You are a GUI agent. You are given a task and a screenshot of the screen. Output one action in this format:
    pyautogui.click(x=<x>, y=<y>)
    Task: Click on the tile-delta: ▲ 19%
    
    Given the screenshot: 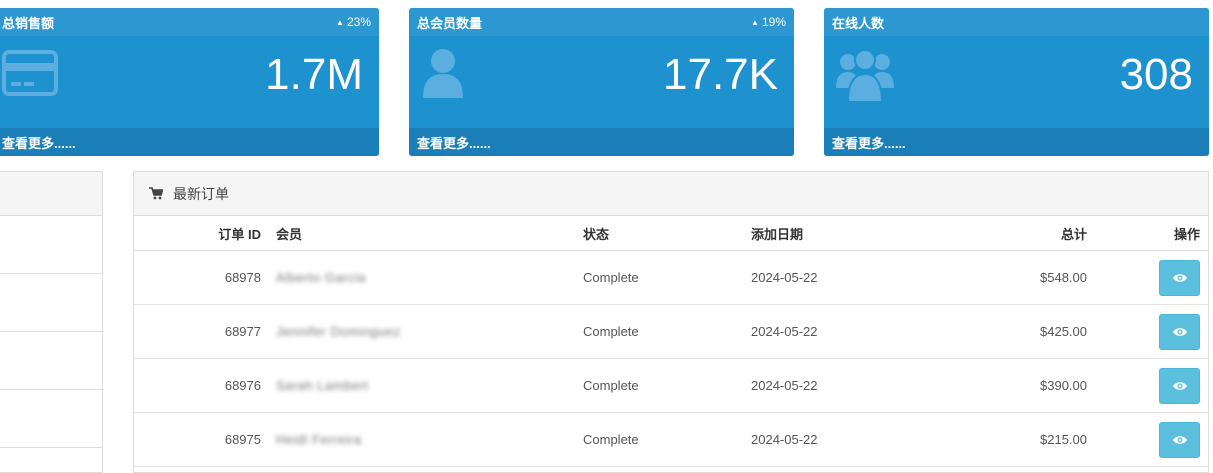 What is the action you would take?
    pyautogui.click(x=768, y=22)
    